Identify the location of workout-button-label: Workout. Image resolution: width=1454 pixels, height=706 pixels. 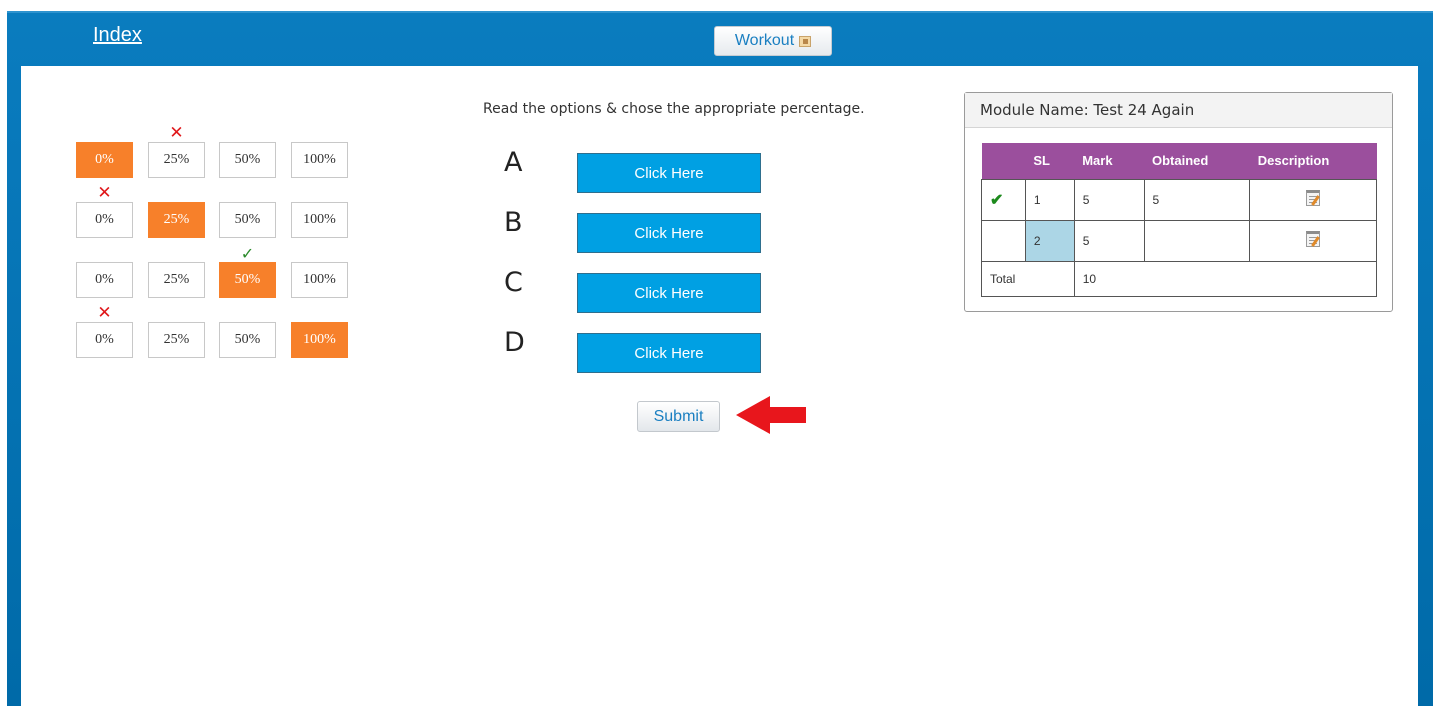
(764, 40).